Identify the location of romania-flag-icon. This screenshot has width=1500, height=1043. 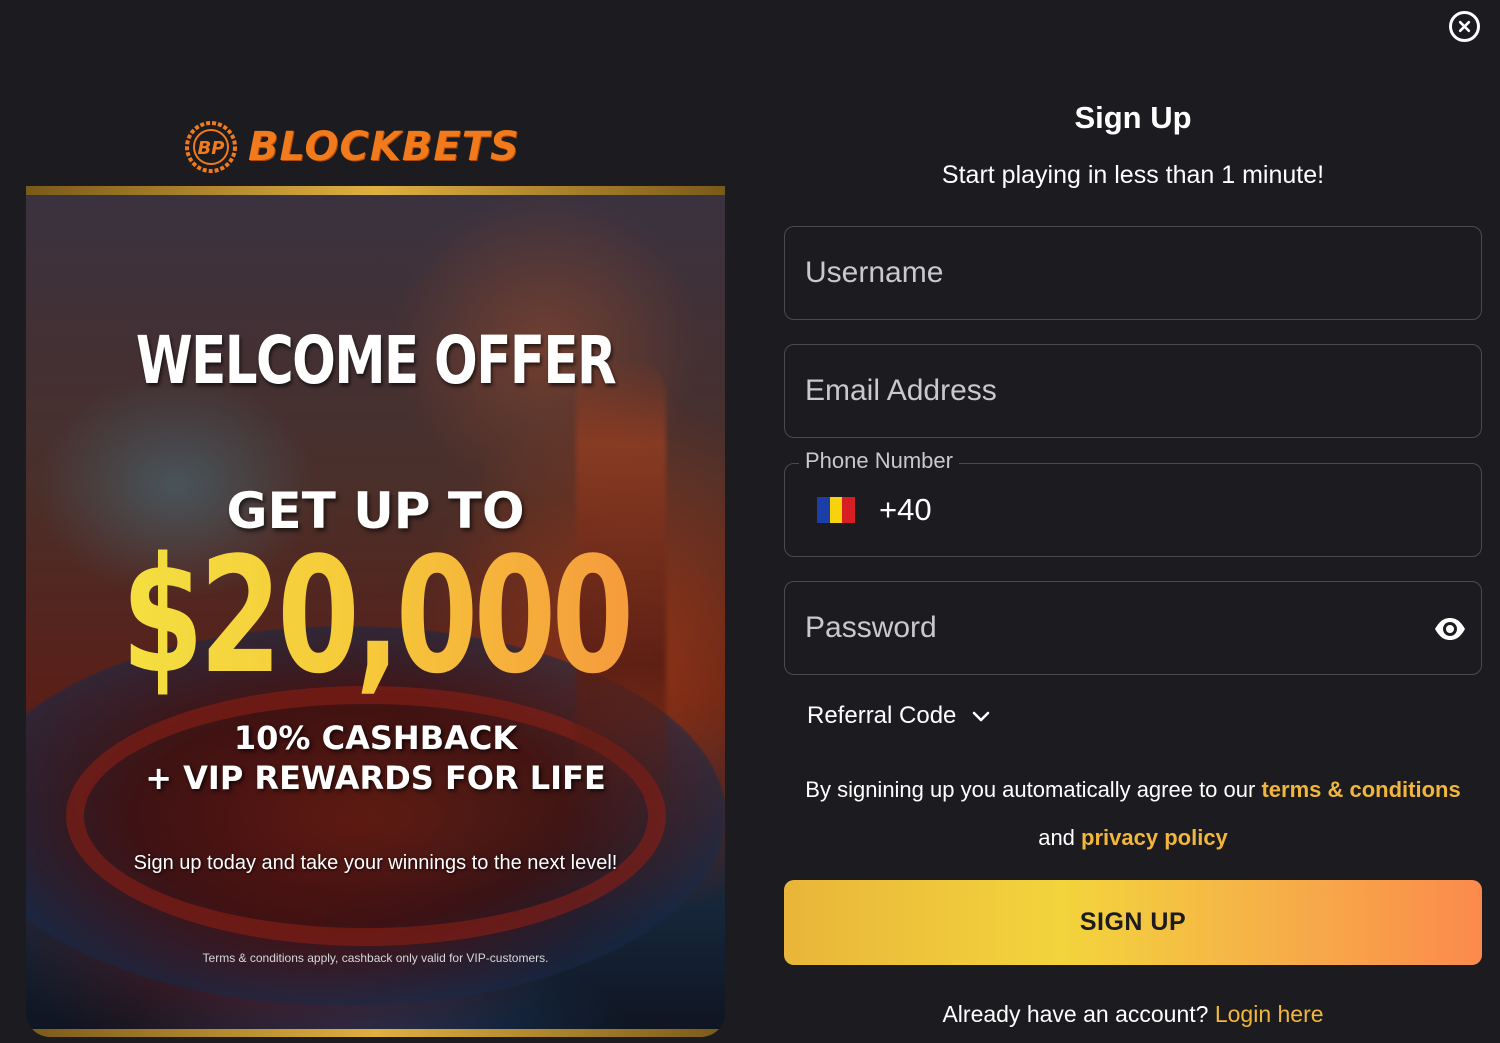
(836, 510).